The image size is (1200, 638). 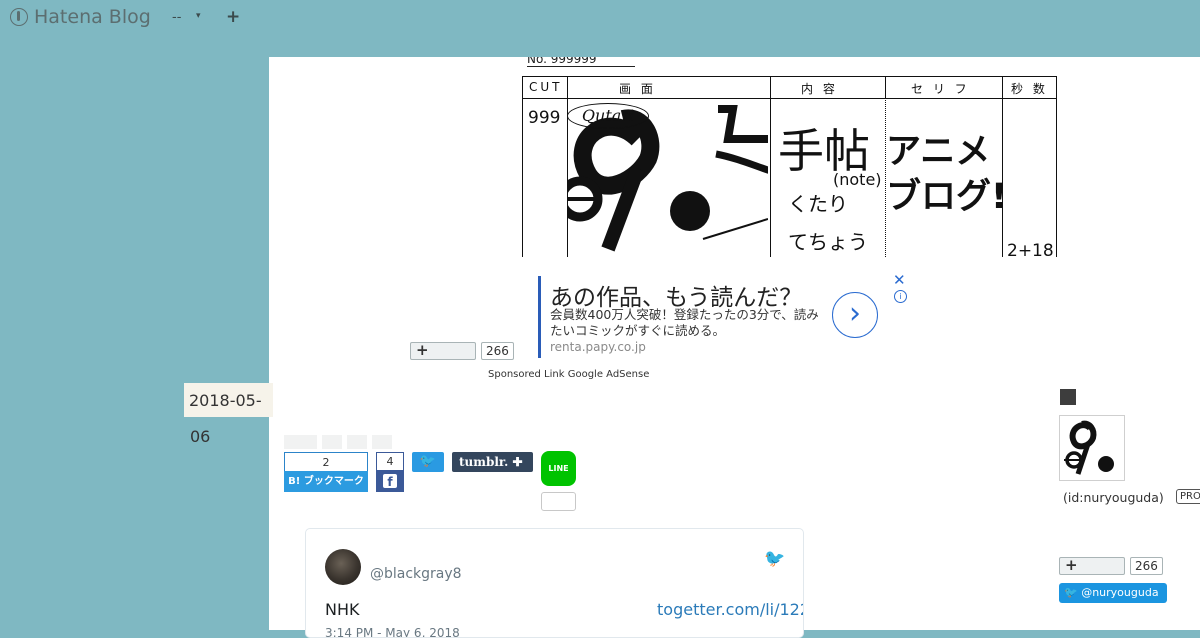 What do you see at coordinates (938, 152) in the screenshot?
I see `anime-text: アニメ` at bounding box center [938, 152].